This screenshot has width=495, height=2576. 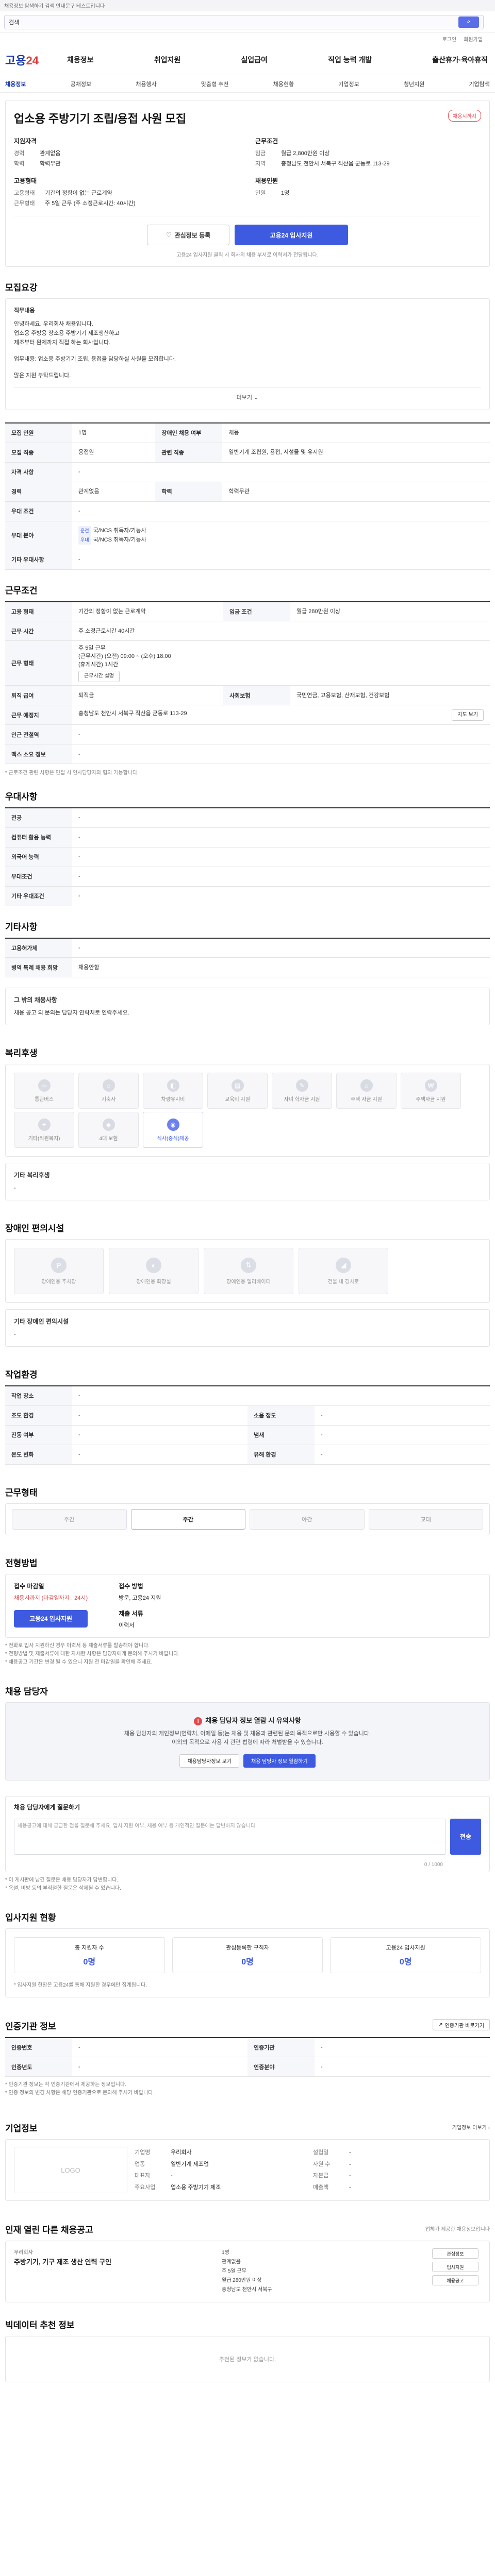 What do you see at coordinates (38, 560) in the screenshot?
I see `th: 기타 우대사항` at bounding box center [38, 560].